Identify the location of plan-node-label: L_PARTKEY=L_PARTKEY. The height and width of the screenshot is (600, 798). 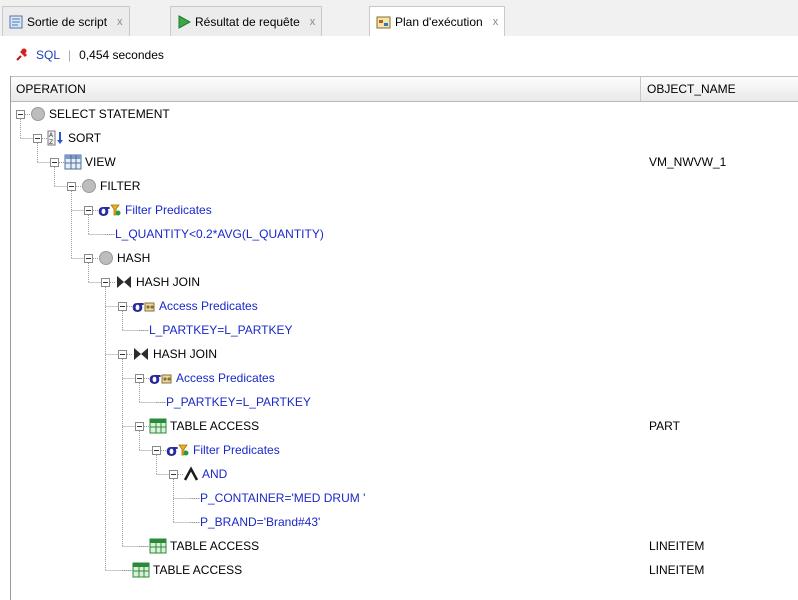
(221, 330).